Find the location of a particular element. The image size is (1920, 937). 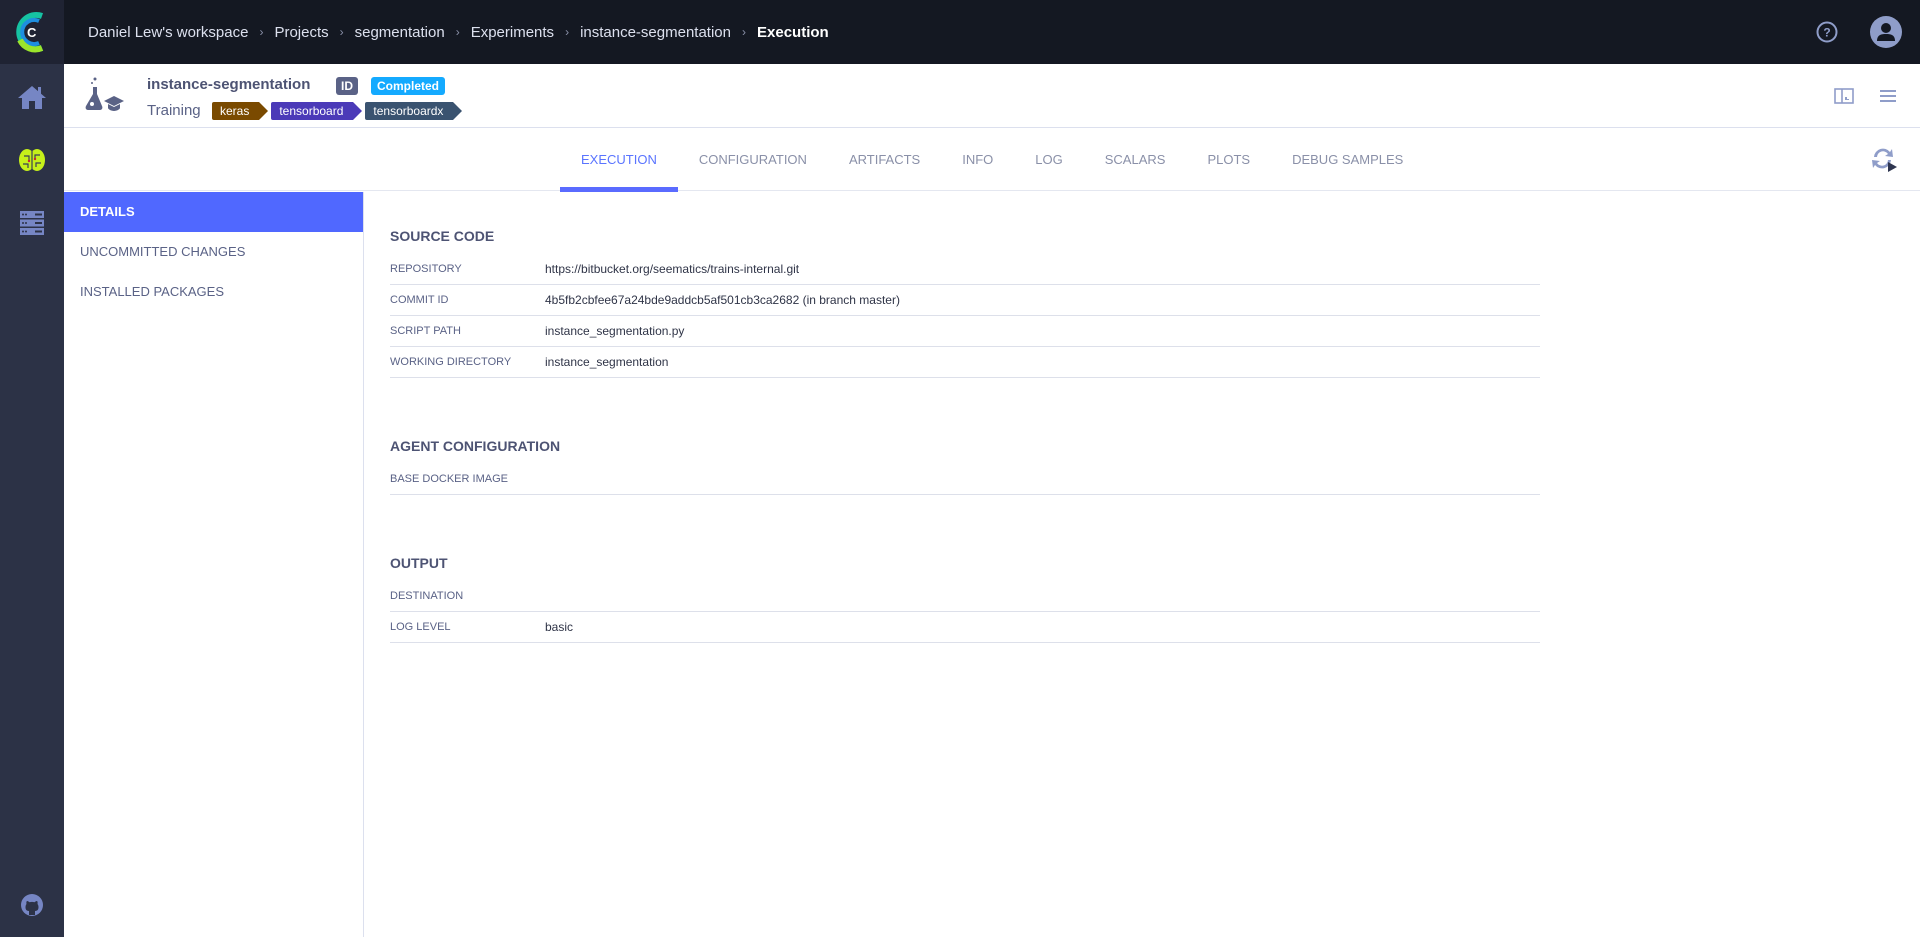

side-item-details: DETAILS is located at coordinates (213, 212).